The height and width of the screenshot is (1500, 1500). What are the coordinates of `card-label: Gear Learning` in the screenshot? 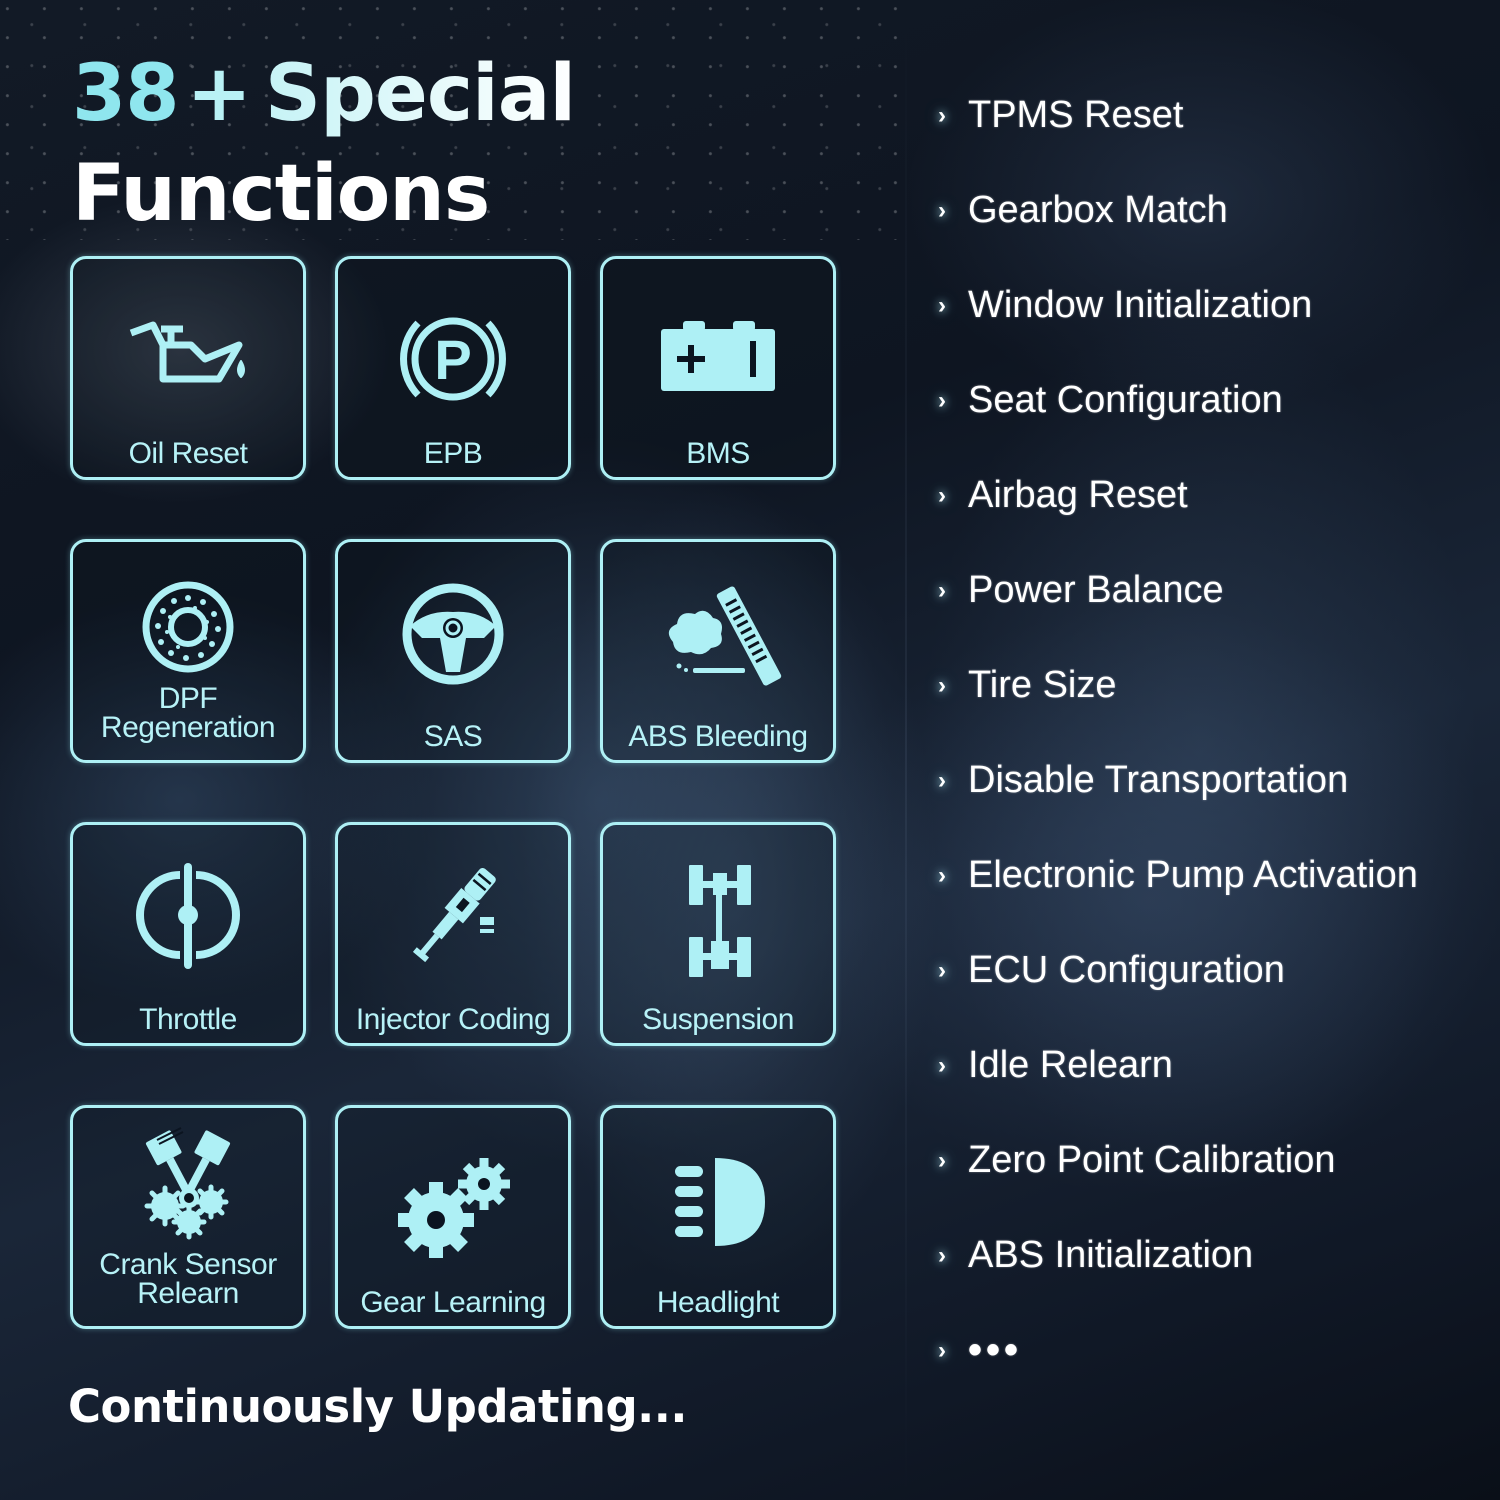 It's located at (453, 1302).